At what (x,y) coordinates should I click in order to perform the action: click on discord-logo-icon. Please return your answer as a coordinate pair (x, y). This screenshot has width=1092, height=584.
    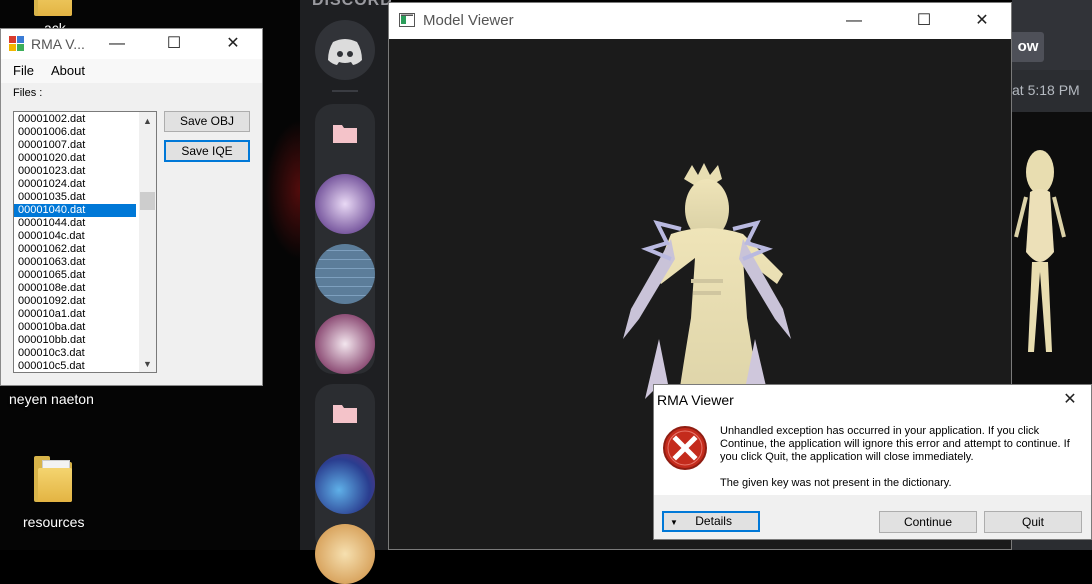
    Looking at the image, I should click on (345, 52).